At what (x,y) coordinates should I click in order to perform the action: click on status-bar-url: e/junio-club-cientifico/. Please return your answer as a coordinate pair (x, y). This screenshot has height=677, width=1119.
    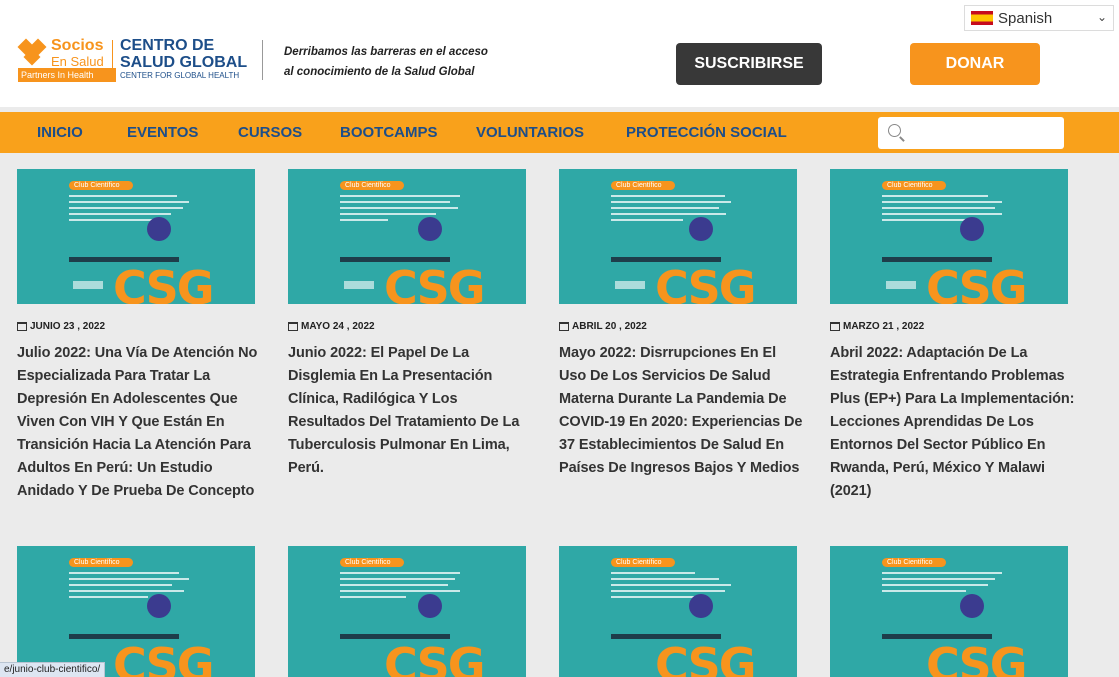
    Looking at the image, I should click on (53, 669).